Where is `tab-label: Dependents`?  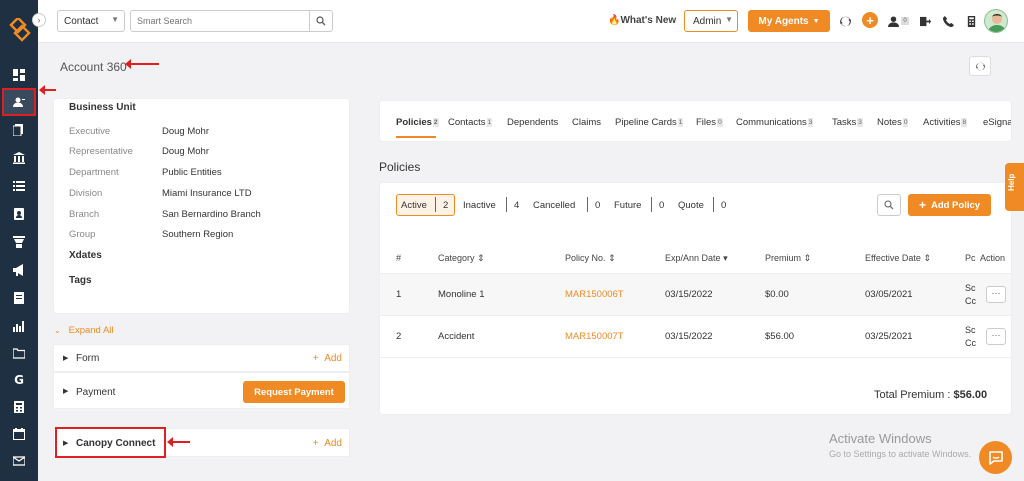 tab-label: Dependents is located at coordinates (533, 122).